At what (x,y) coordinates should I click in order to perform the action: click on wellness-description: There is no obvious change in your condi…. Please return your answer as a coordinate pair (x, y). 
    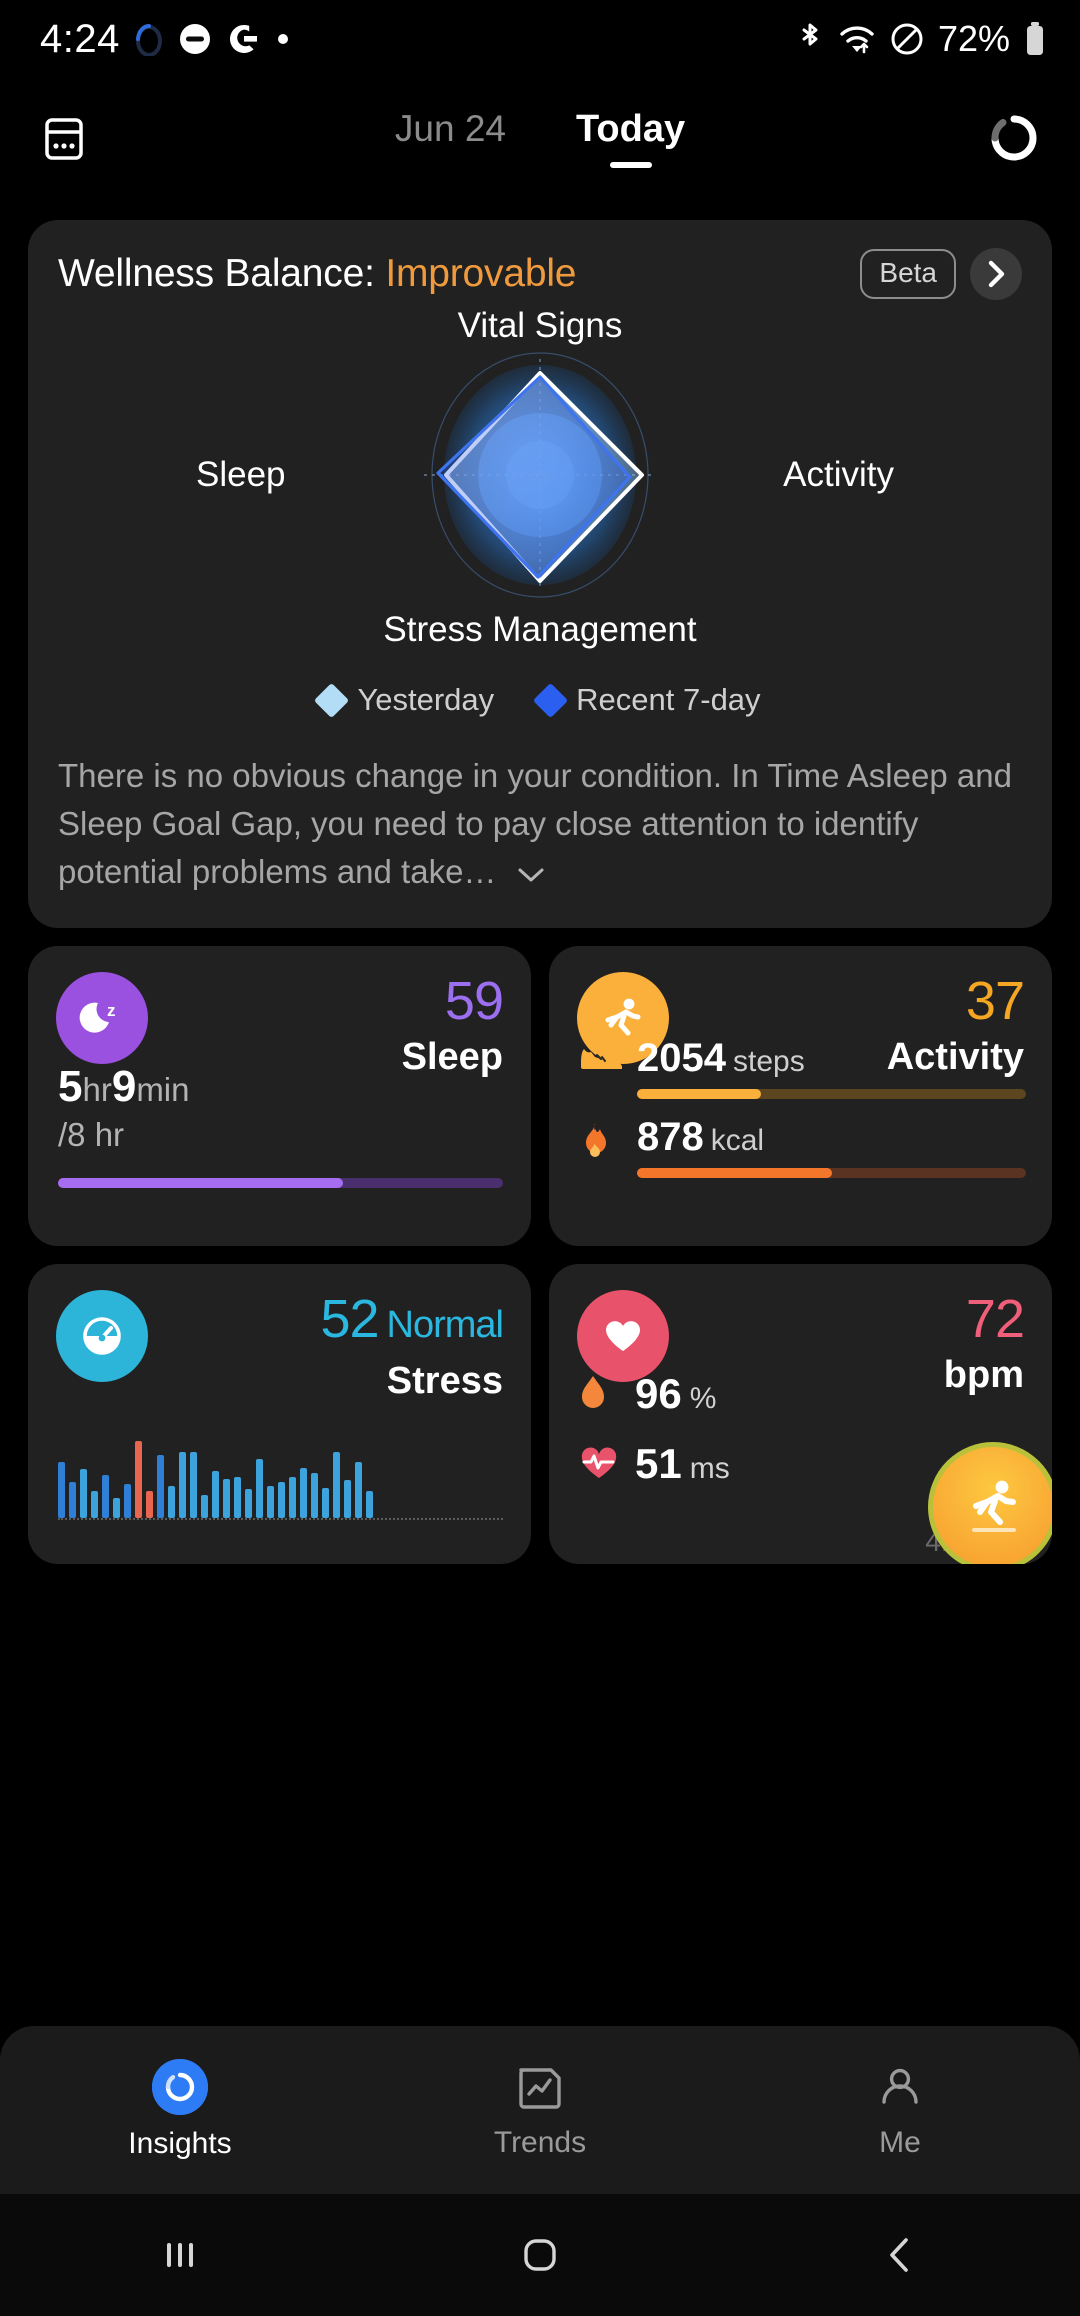
    Looking at the image, I should click on (540, 825).